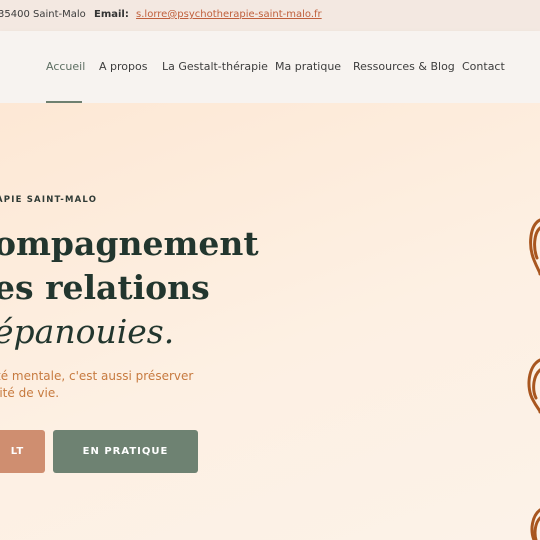  What do you see at coordinates (43, 14) in the screenshot?
I see `address-text: 35400 Saint-Malo` at bounding box center [43, 14].